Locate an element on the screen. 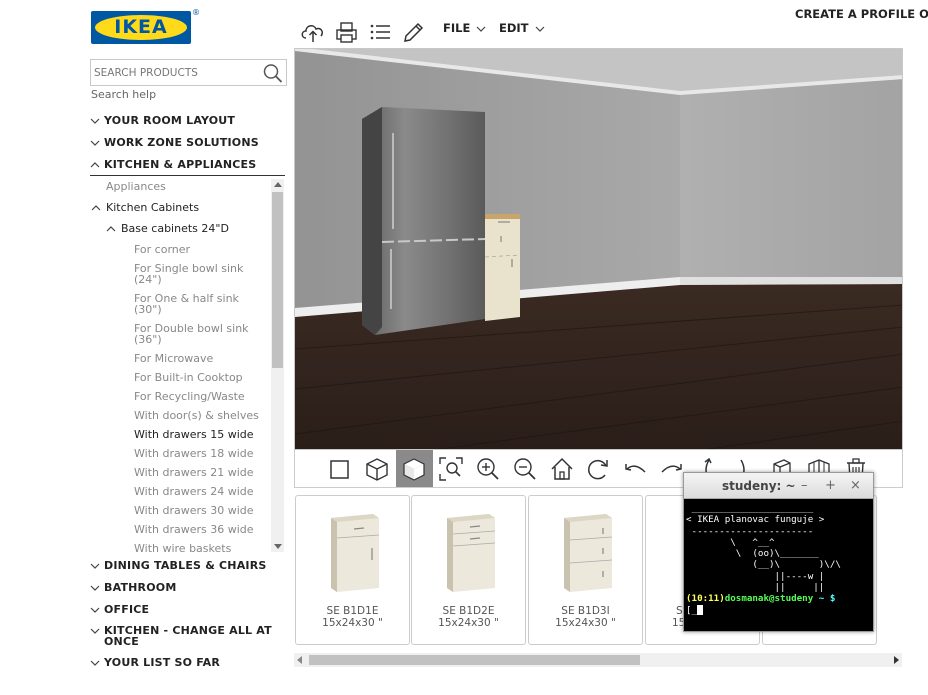  zoom-fit-icon is located at coordinates (451, 469).